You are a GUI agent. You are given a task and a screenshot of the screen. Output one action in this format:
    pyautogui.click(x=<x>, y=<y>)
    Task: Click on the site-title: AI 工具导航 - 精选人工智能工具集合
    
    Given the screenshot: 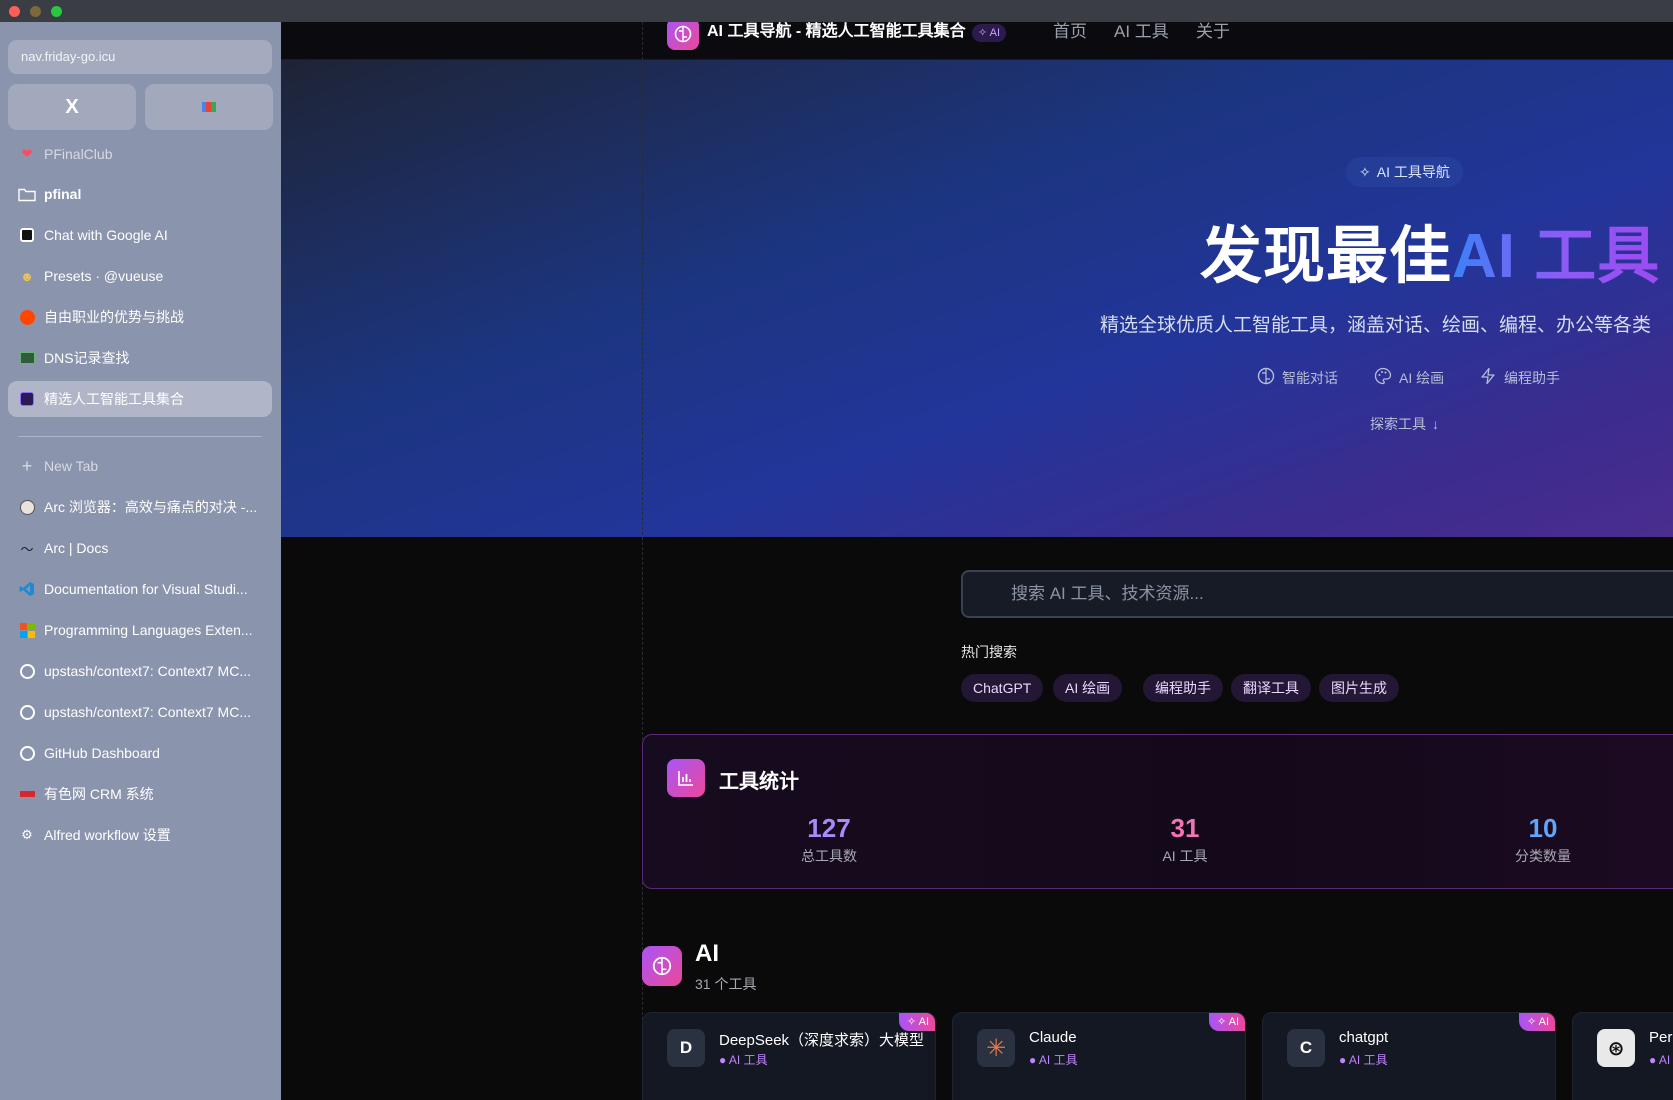 What is the action you would take?
    pyautogui.click(x=836, y=32)
    